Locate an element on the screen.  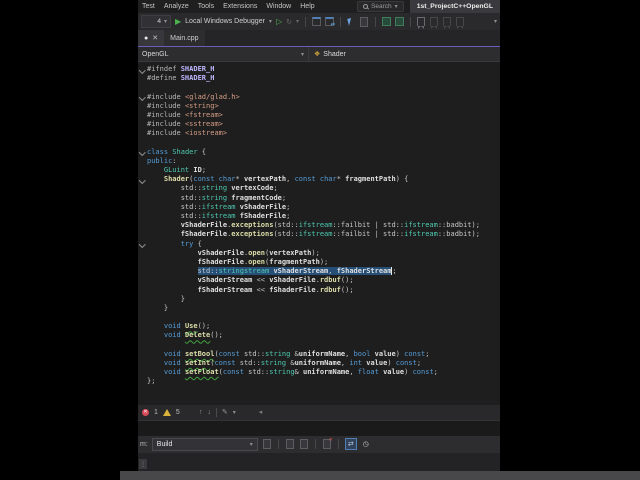
next-issue-icon: ↓ is located at coordinates (209, 412).